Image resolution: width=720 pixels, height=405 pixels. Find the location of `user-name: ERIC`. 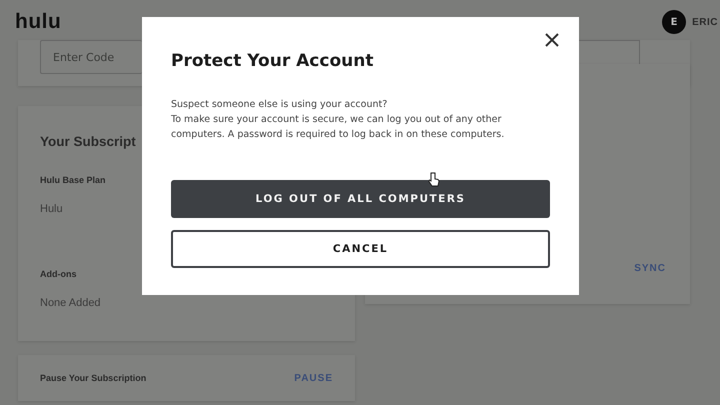

user-name: ERIC is located at coordinates (705, 22).